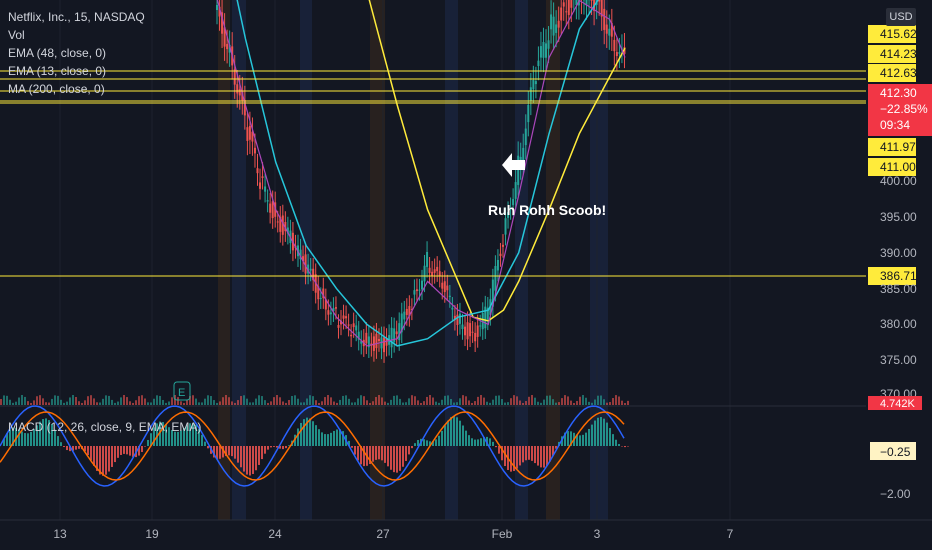 This screenshot has height=550, width=932. I want to click on legend-ema48: EMA (48, close, 0), so click(76, 53).